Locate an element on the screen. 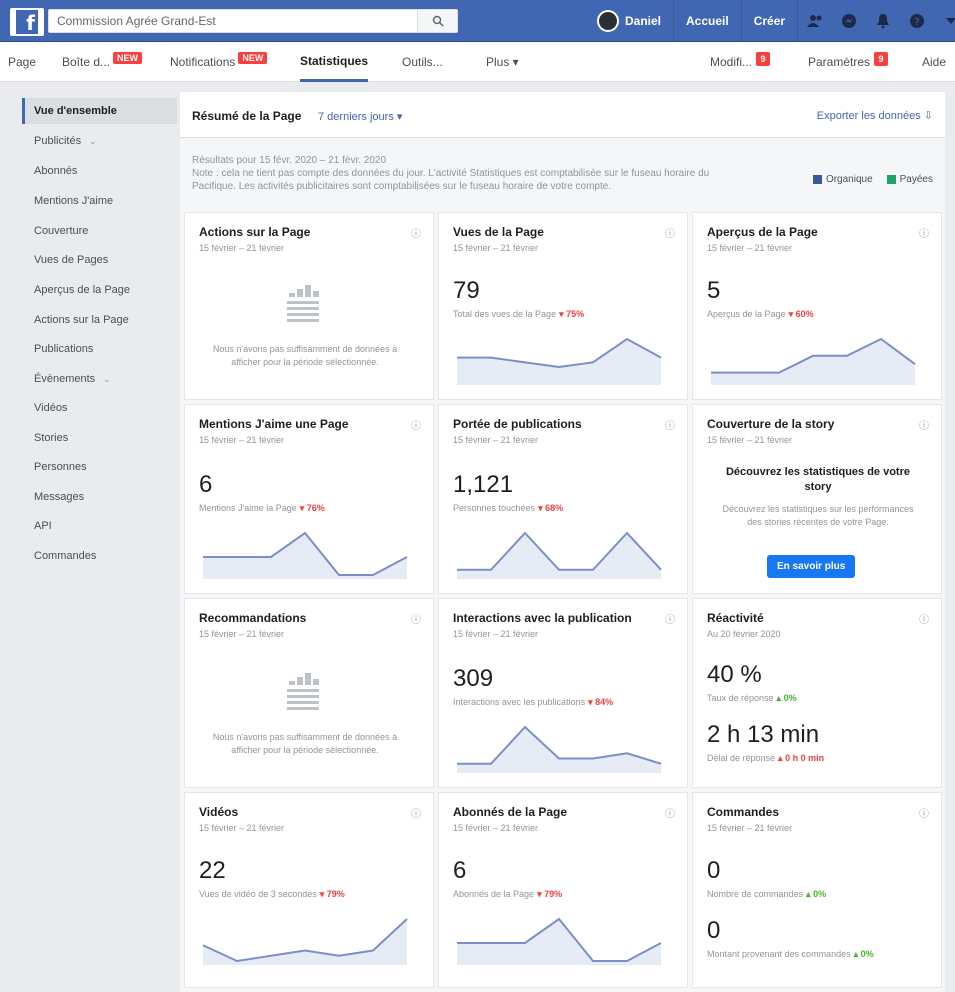 The height and width of the screenshot is (992, 955). metric-value: 309 is located at coordinates (473, 678).